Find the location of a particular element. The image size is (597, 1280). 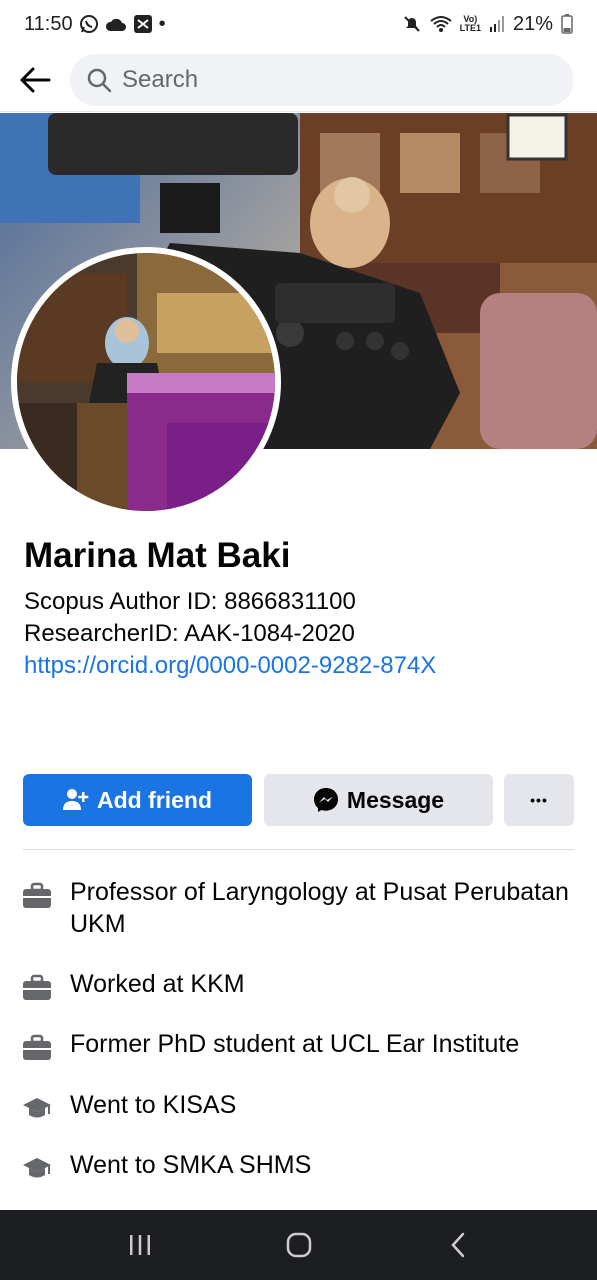

whatsapp-icon is located at coordinates (89, 24).